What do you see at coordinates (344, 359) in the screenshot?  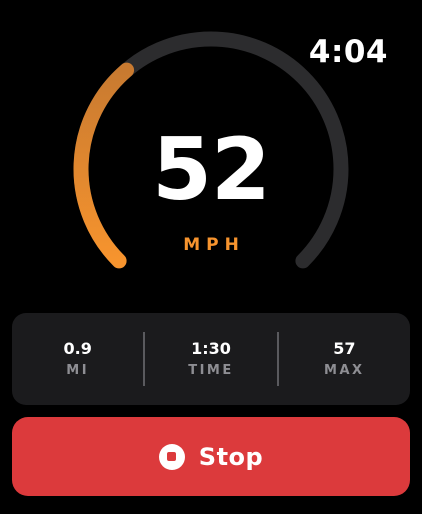 I see `stat-max-speed: 57 MAX` at bounding box center [344, 359].